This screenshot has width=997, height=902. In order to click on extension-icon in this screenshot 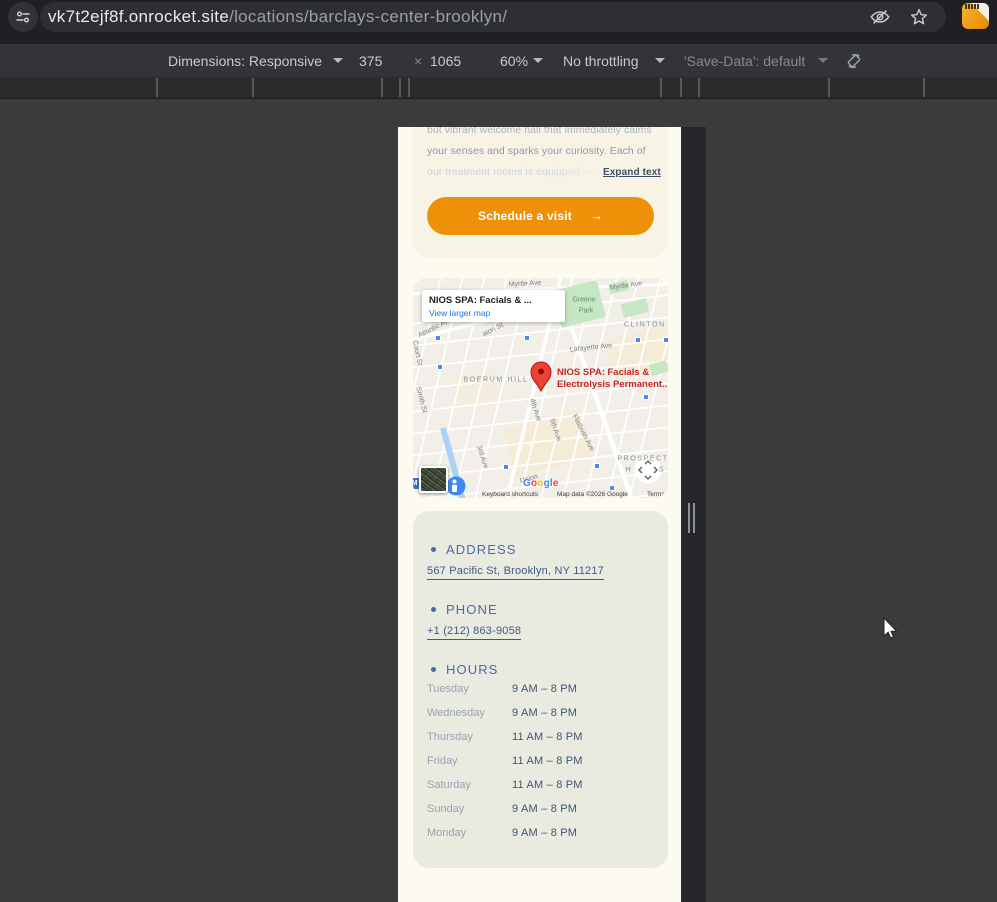, I will do `click(975, 16)`.